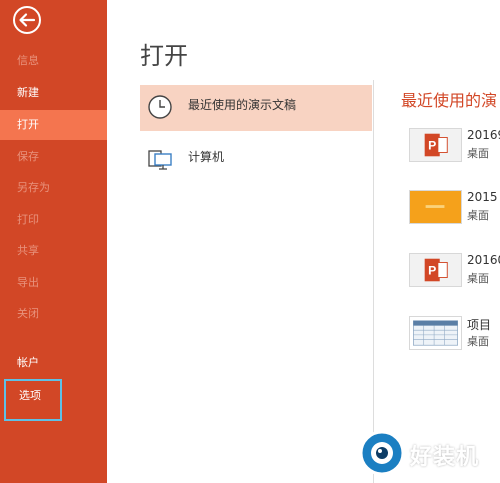  Describe the element at coordinates (256, 160) in the screenshot. I see `place-computer: 计算机` at that location.